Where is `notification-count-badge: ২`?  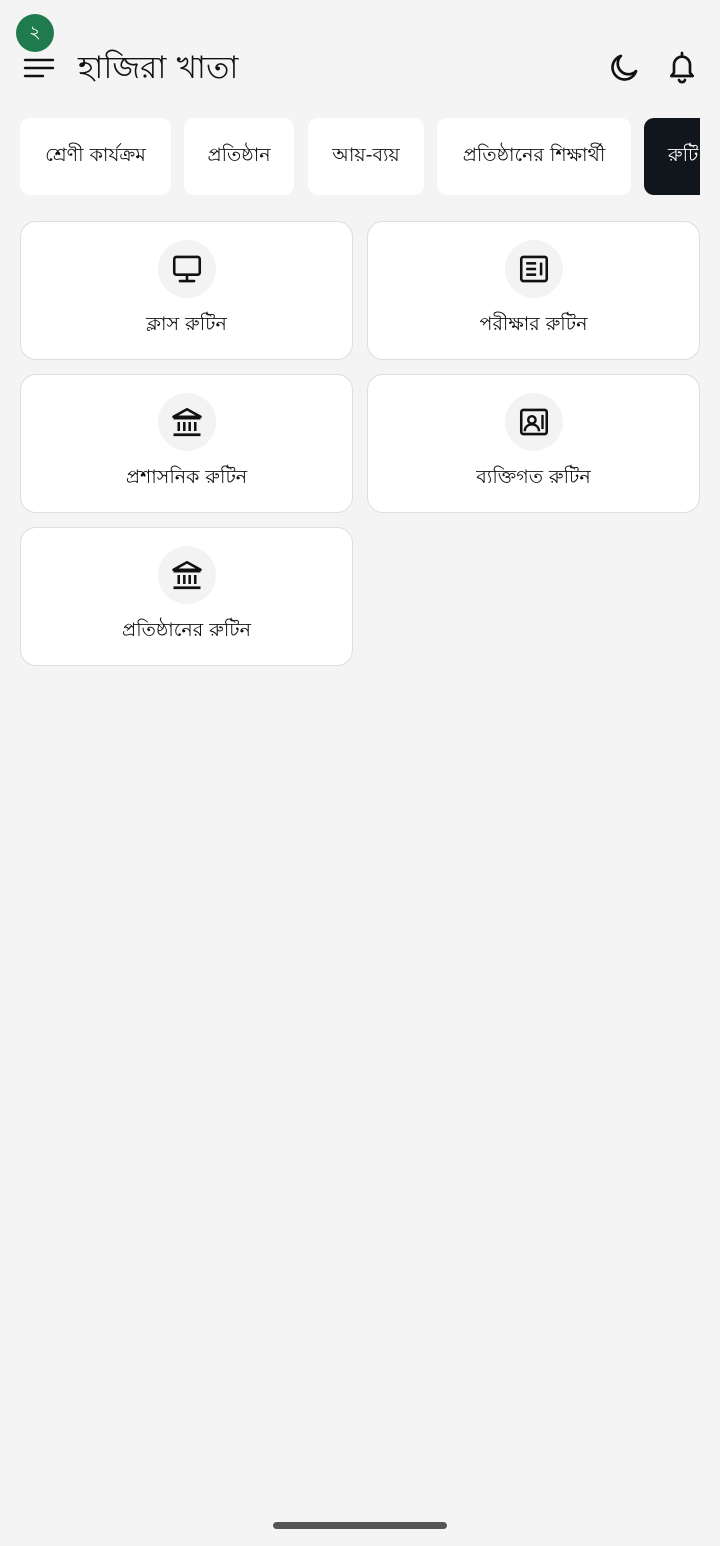 notification-count-badge: ২ is located at coordinates (35, 33).